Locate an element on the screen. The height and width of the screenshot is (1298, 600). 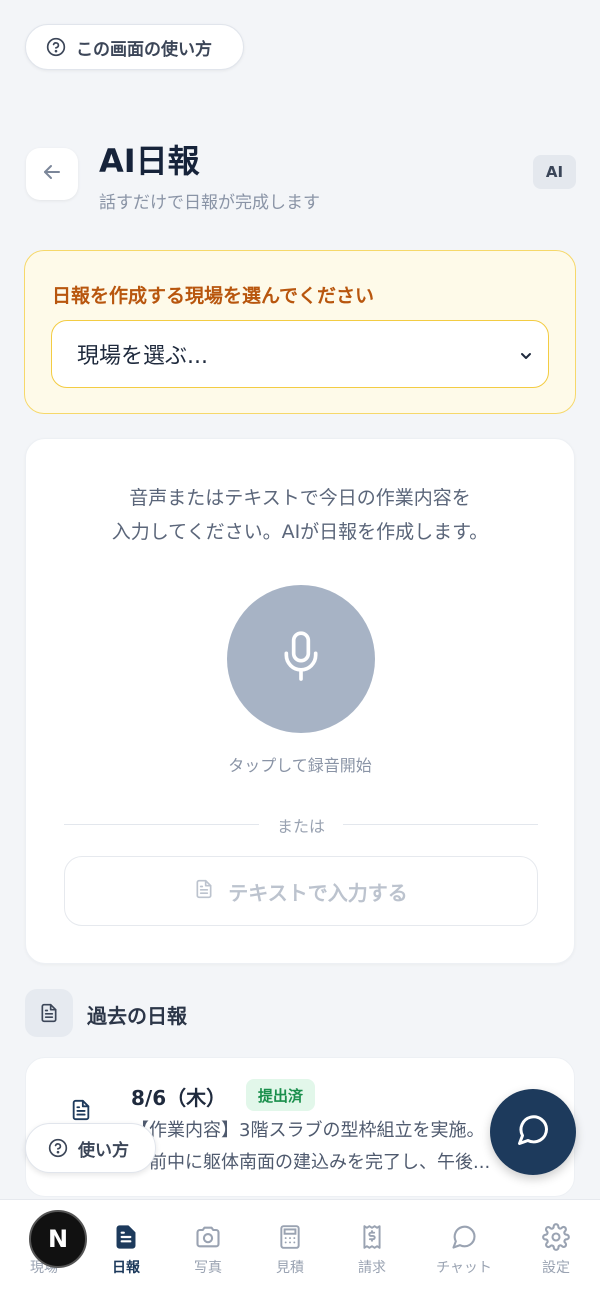
past-reports-title: 過去の日報 is located at coordinates (137, 1016).